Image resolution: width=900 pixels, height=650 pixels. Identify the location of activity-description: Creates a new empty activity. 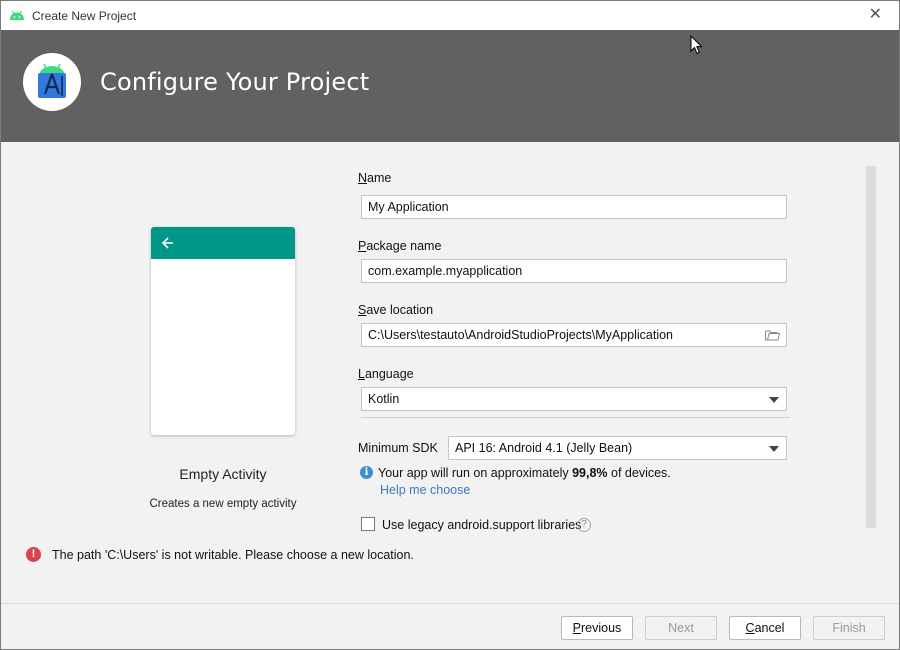
(223, 504).